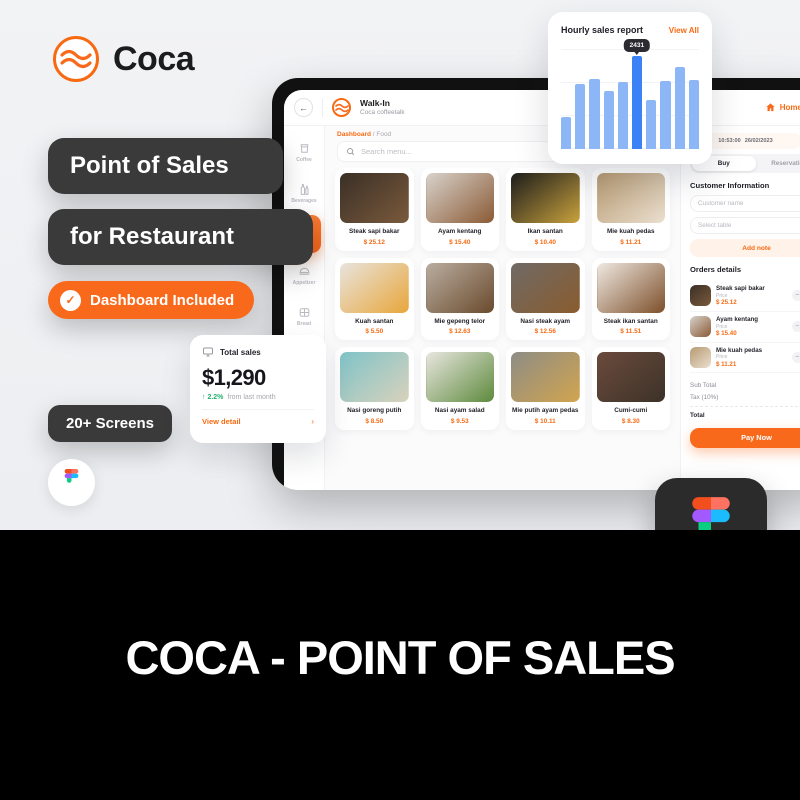  What do you see at coordinates (354, 134) in the screenshot?
I see `breadcrumb-root: Dashboard` at bounding box center [354, 134].